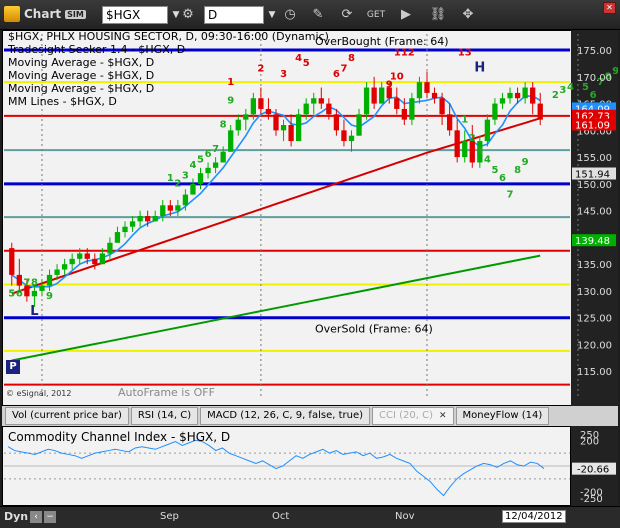 This screenshot has height=528, width=620. Describe the element at coordinates (438, 15) in the screenshot. I see `link-icon: ⛓` at that location.